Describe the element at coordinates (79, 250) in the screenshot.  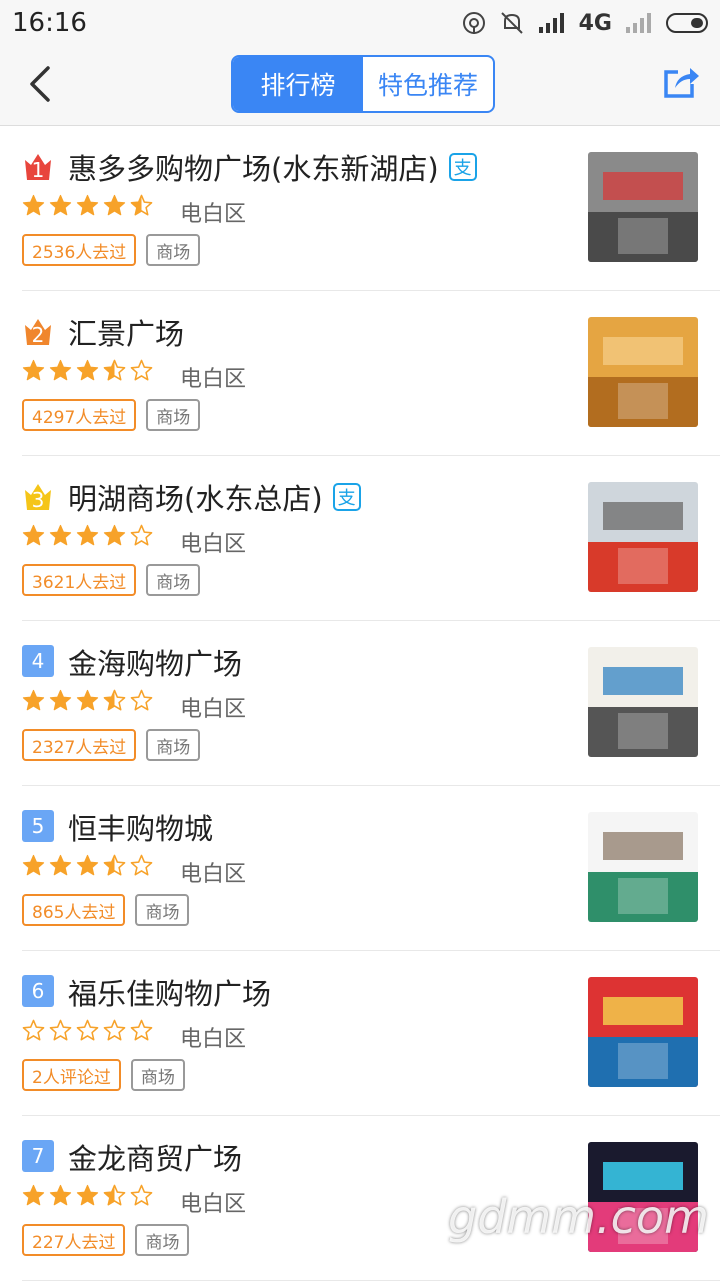
I see `visits-tag: 2536人去过` at that location.